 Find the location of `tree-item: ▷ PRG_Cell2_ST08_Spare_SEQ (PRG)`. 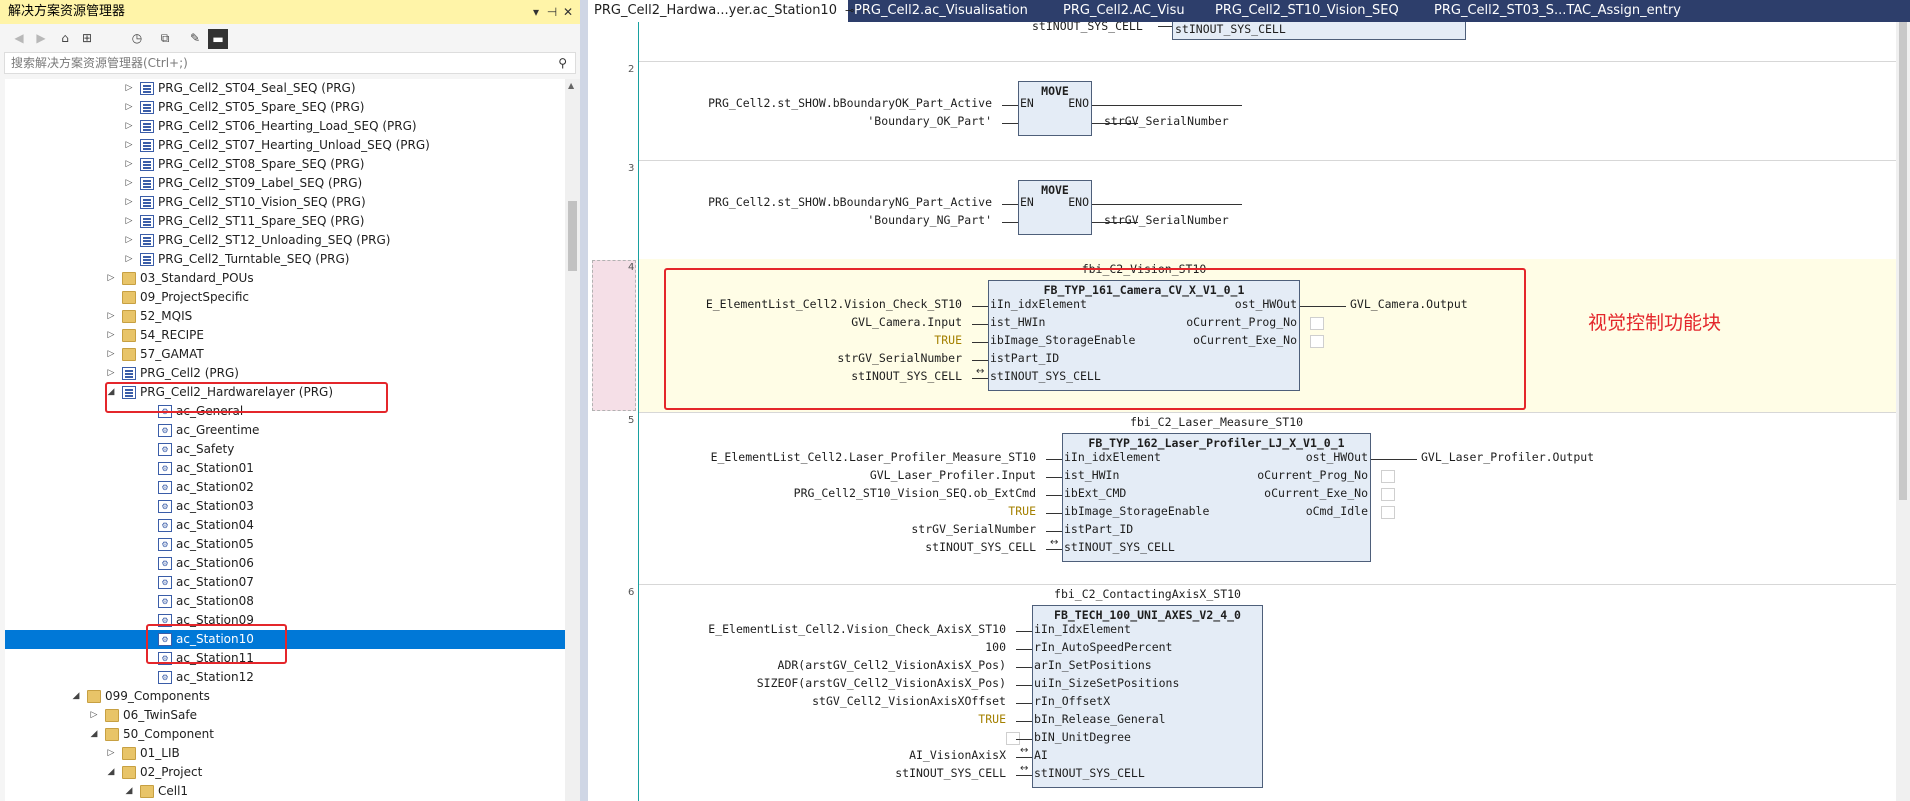

tree-item: ▷ PRG_Cell2_ST08_Spare_SEQ (PRG) is located at coordinates (285, 164).